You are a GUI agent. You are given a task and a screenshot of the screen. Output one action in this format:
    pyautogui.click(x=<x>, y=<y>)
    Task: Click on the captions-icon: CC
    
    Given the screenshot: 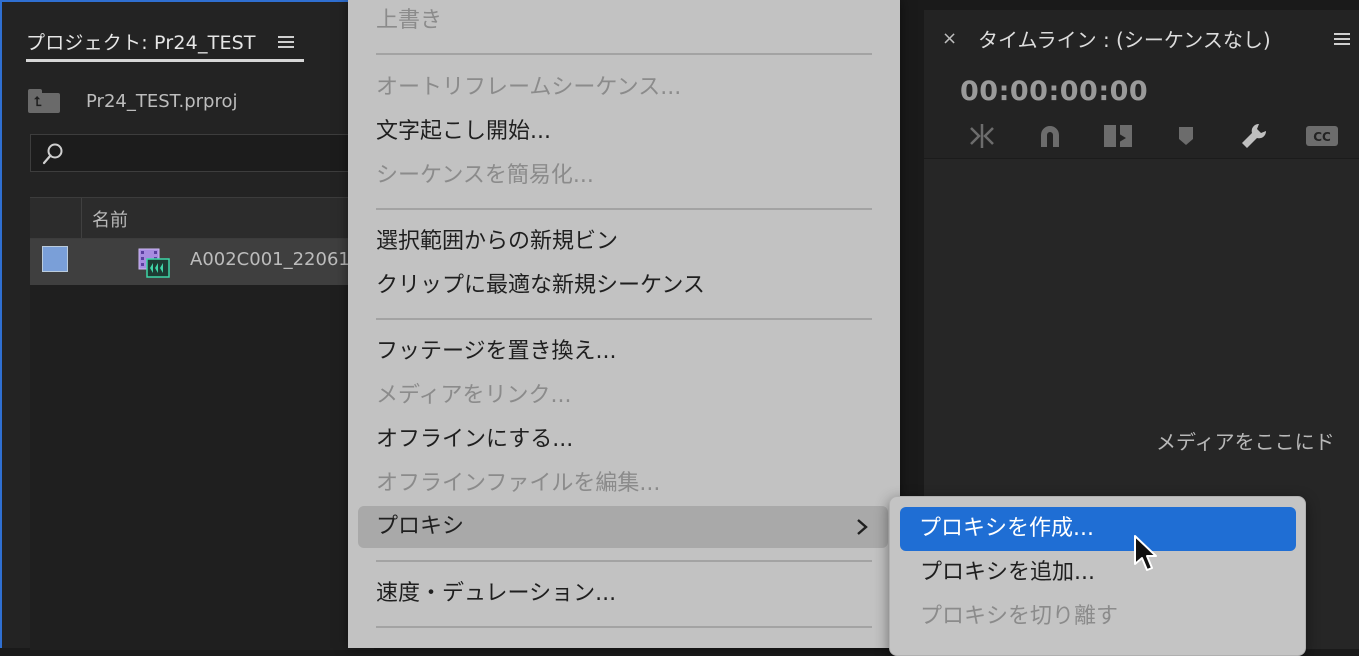 What is the action you would take?
    pyautogui.click(x=1322, y=136)
    